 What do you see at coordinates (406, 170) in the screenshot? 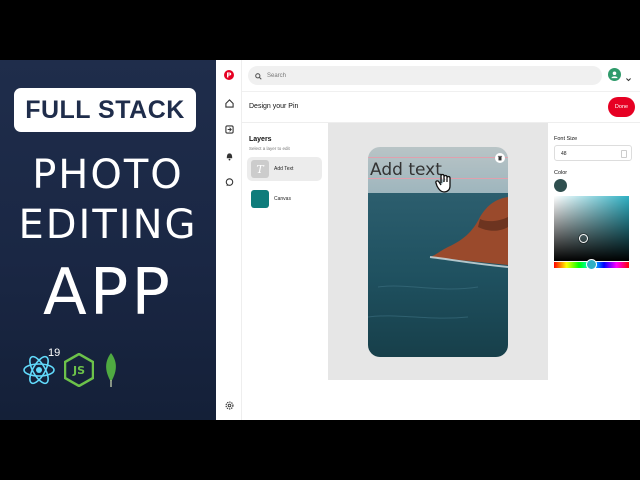
I see `canvas-text: Add text` at bounding box center [406, 170].